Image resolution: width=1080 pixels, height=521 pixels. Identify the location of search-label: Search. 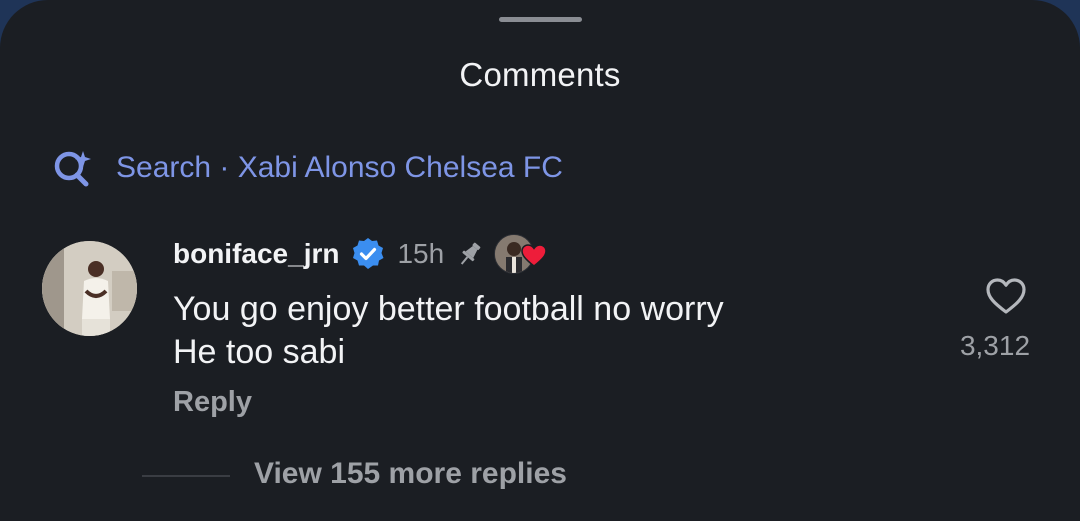
(164, 167).